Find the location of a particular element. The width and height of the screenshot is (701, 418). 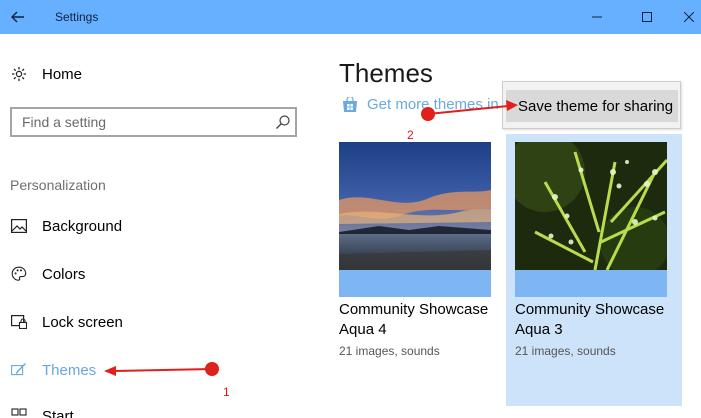

search-icon is located at coordinates (283, 122).